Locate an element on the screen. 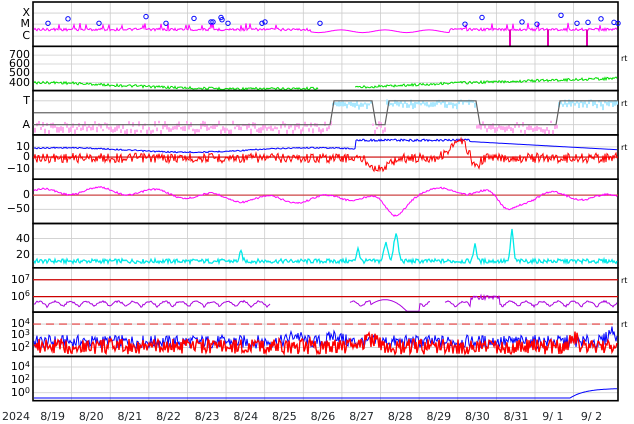 This screenshot has height=424, width=634. date-label: 8/28 is located at coordinates (400, 416).